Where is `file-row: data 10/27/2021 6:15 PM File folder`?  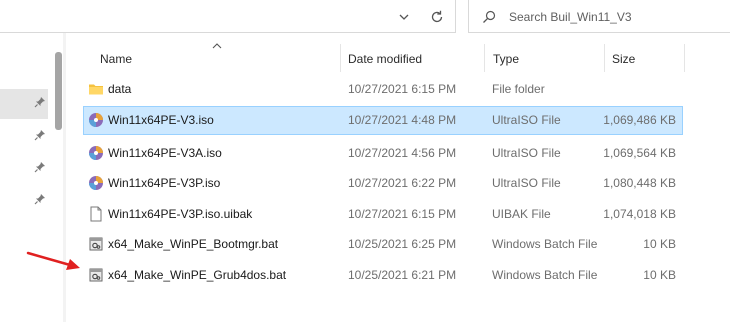
file-row: data 10/27/2021 6:15 PM File folder is located at coordinates (383, 89).